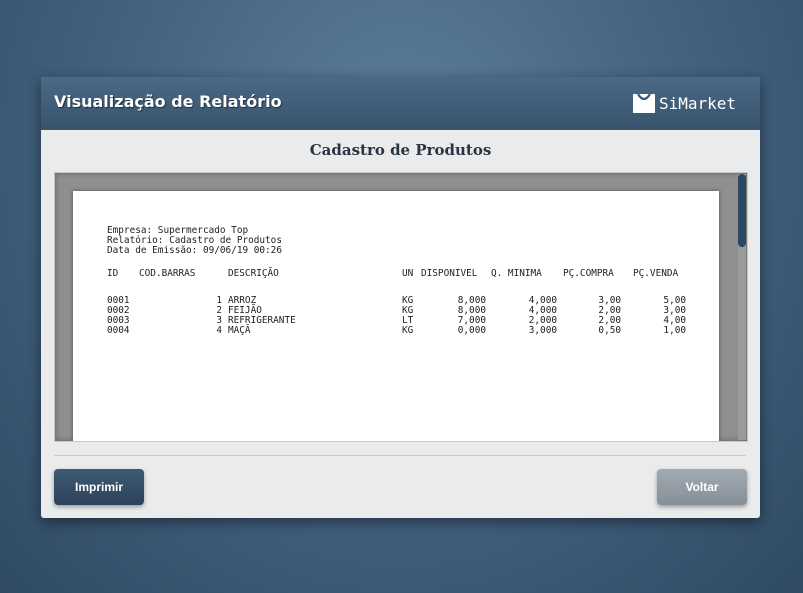  What do you see at coordinates (742, 210) in the screenshot?
I see `scroll-thumb` at bounding box center [742, 210].